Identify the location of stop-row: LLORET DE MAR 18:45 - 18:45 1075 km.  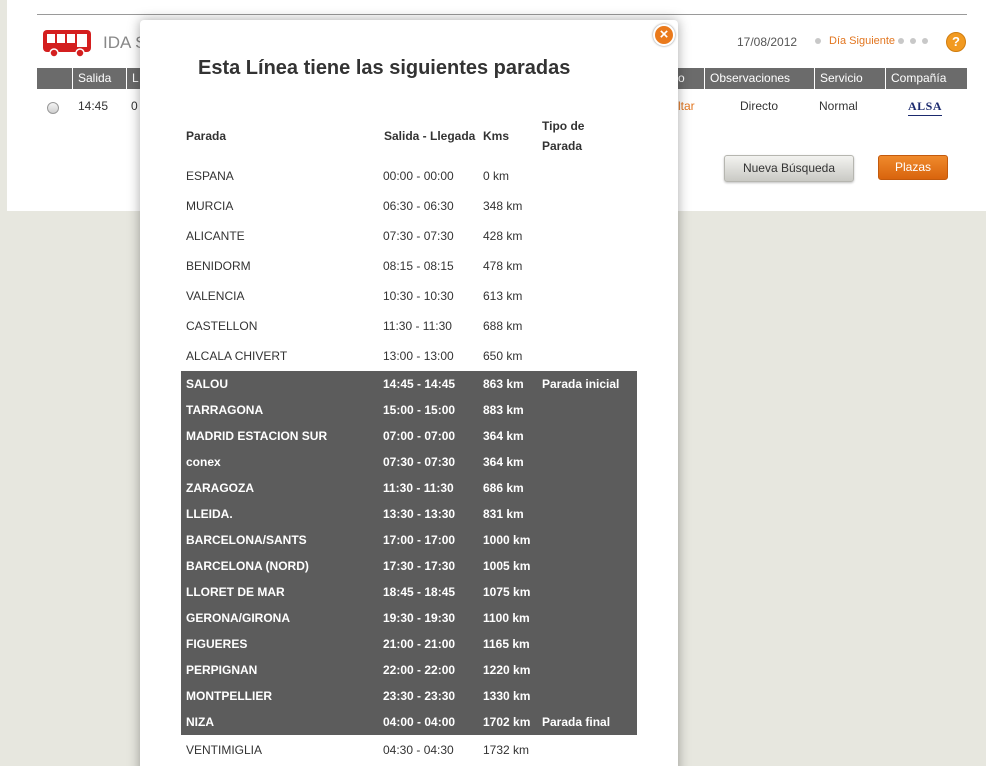
(493, 592).